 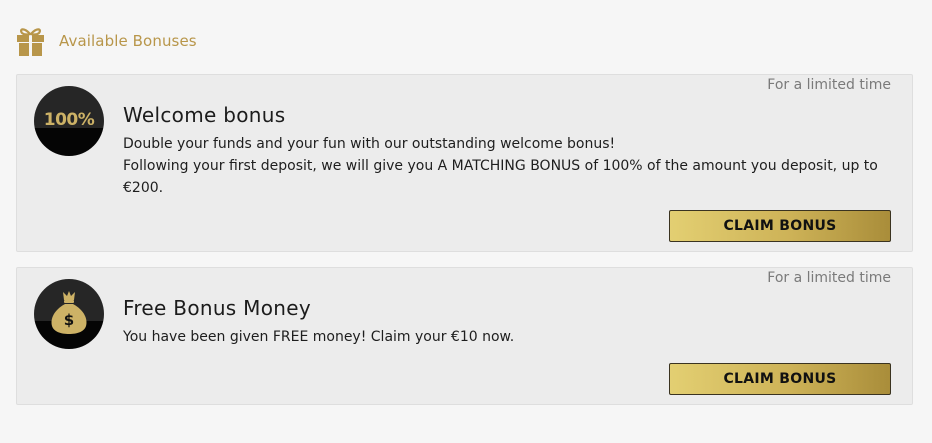 What do you see at coordinates (30, 41) in the screenshot?
I see `gift-icon` at bounding box center [30, 41].